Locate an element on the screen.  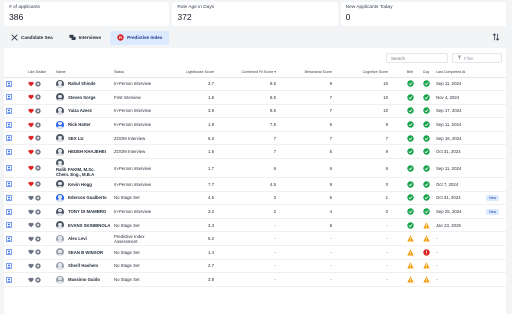
combined-fit-score: 8.5 is located at coordinates (259, 111).